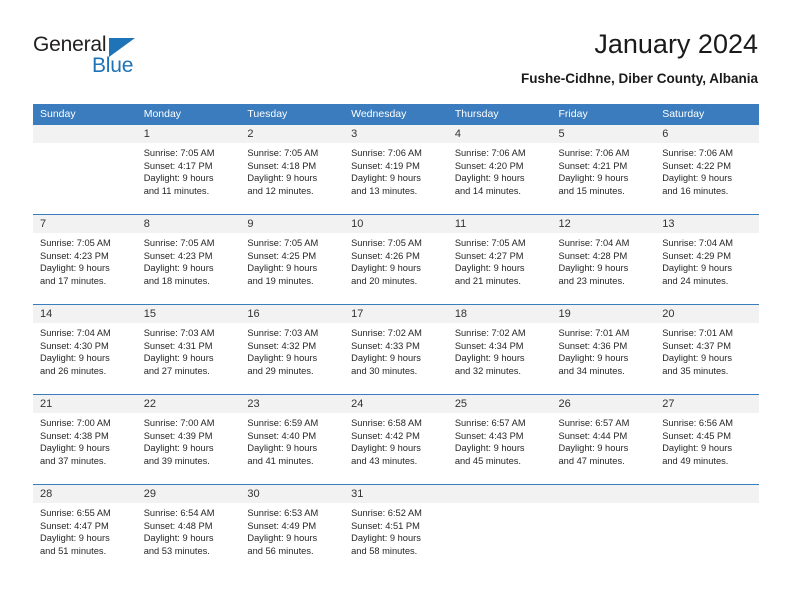 The height and width of the screenshot is (612, 792). I want to click on weekday-header-wednesday: Wednesday, so click(379, 114).